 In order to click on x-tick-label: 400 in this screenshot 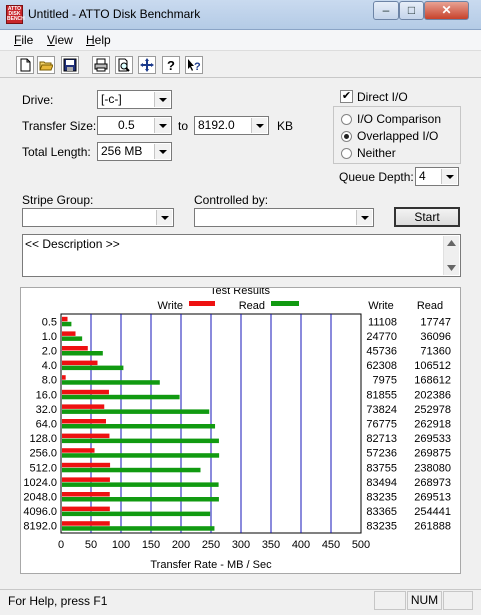, I will do `click(301, 545)`.